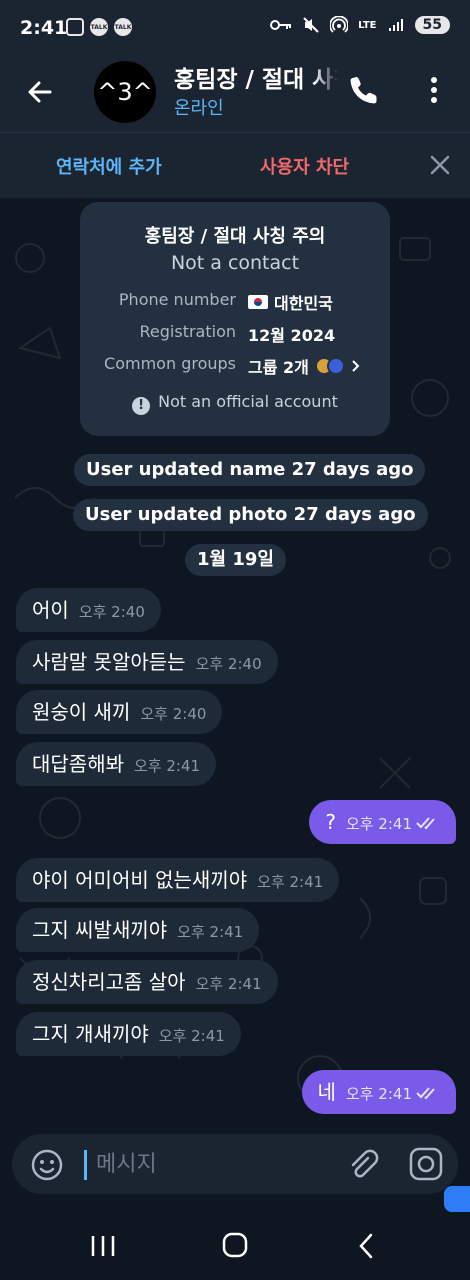 This screenshot has height=1280, width=470. What do you see at coordinates (290, 302) in the screenshot?
I see `info-row-value: 대한민국` at bounding box center [290, 302].